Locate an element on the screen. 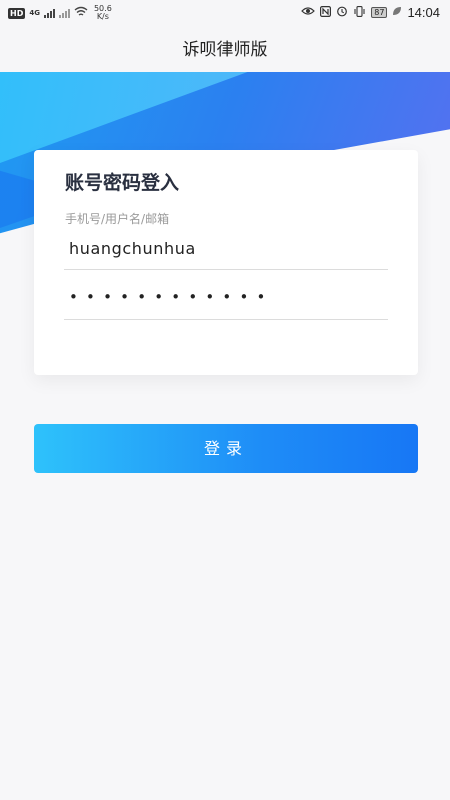  vibrate-icon is located at coordinates (359, 12).